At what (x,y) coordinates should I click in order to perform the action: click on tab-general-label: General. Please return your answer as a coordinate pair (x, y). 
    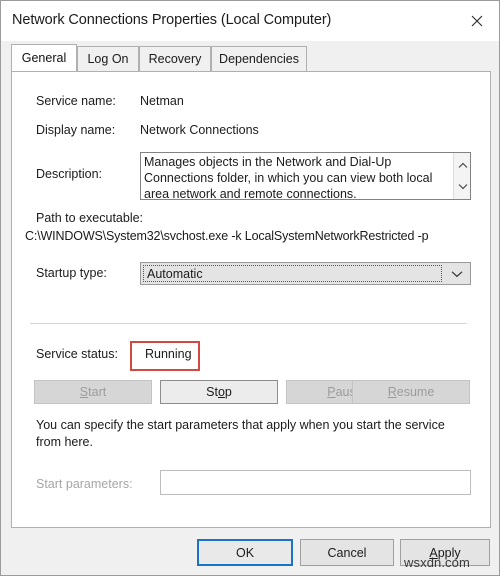
    Looking at the image, I should click on (44, 58).